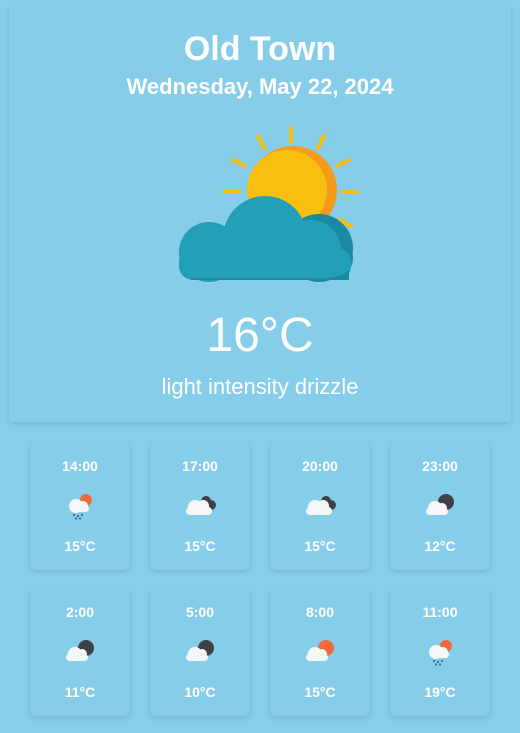 Image resolution: width=520 pixels, height=733 pixels. I want to click on forecast-card-17-00: 17:00 15°C, so click(200, 506).